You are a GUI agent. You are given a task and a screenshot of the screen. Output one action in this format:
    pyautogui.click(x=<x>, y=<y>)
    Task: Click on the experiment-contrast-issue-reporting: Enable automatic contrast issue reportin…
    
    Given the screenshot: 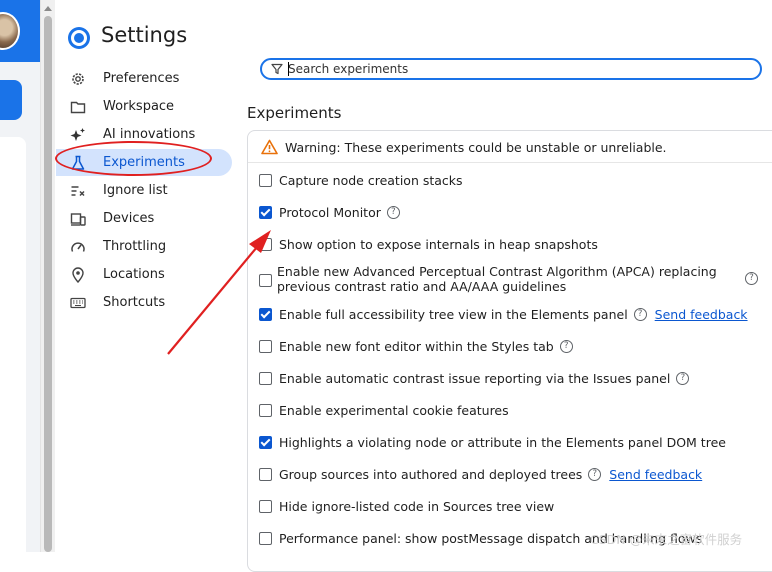 What is the action you would take?
    pyautogui.click(x=474, y=378)
    